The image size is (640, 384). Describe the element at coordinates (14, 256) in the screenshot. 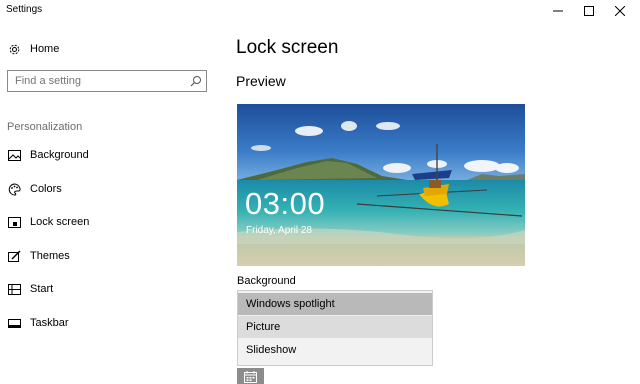

I see `themes-icon` at that location.